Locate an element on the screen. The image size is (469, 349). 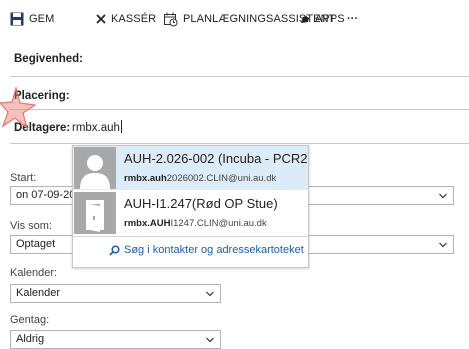
search-icon is located at coordinates (114, 250).